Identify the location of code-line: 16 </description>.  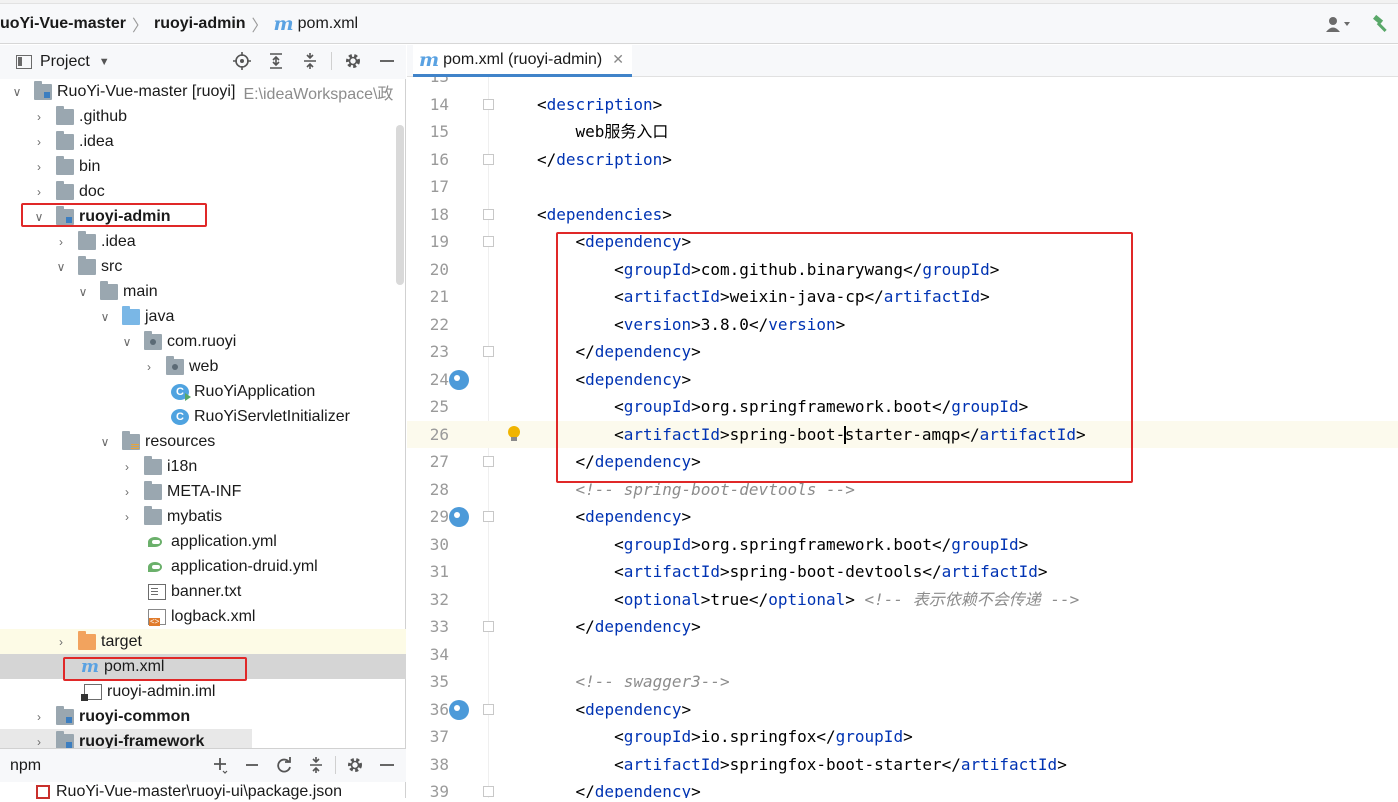
(902, 160).